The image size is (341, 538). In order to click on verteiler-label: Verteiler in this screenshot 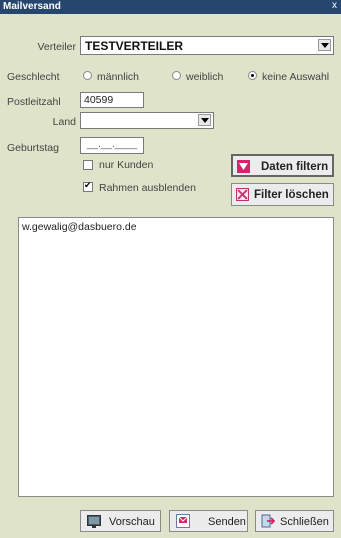, I will do `click(56, 47)`.